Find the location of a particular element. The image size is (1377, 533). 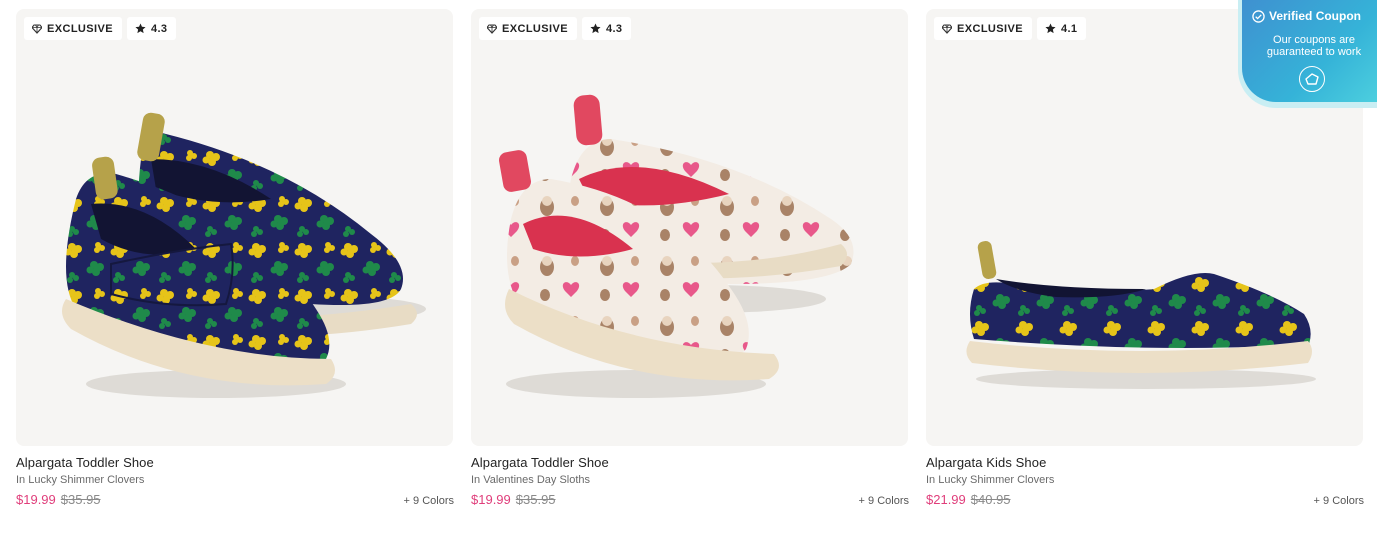

coupon-logo-icon is located at coordinates (1312, 79).